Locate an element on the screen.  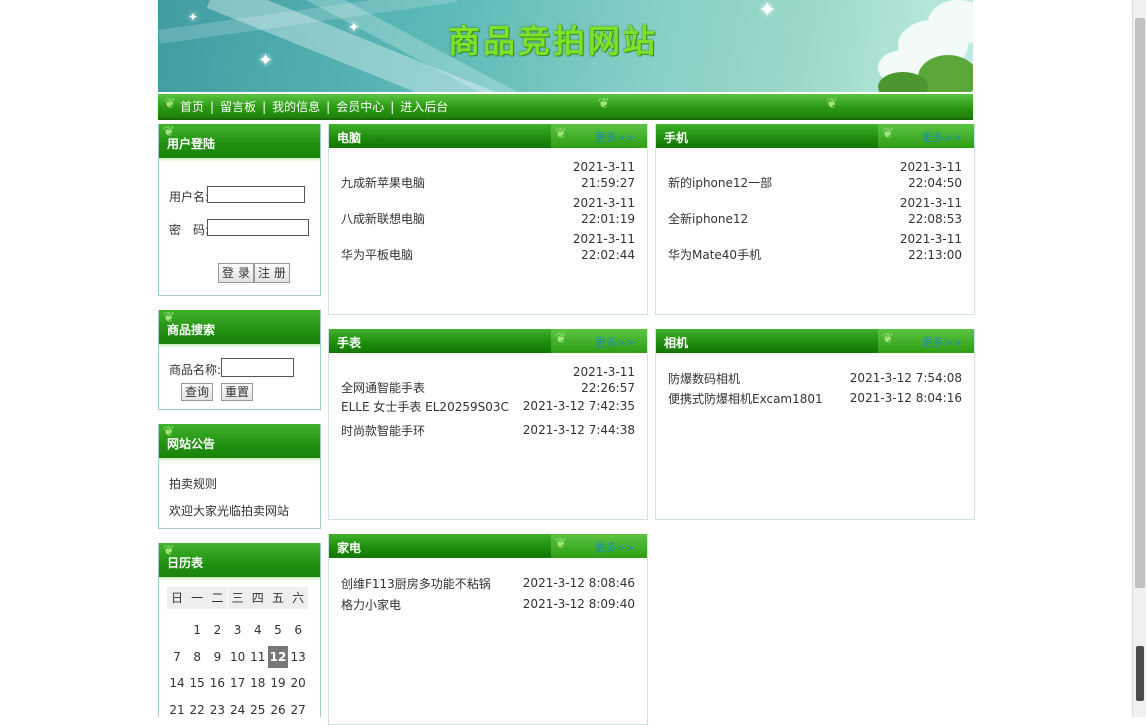
item-title: 格力小家电 is located at coordinates (371, 604).